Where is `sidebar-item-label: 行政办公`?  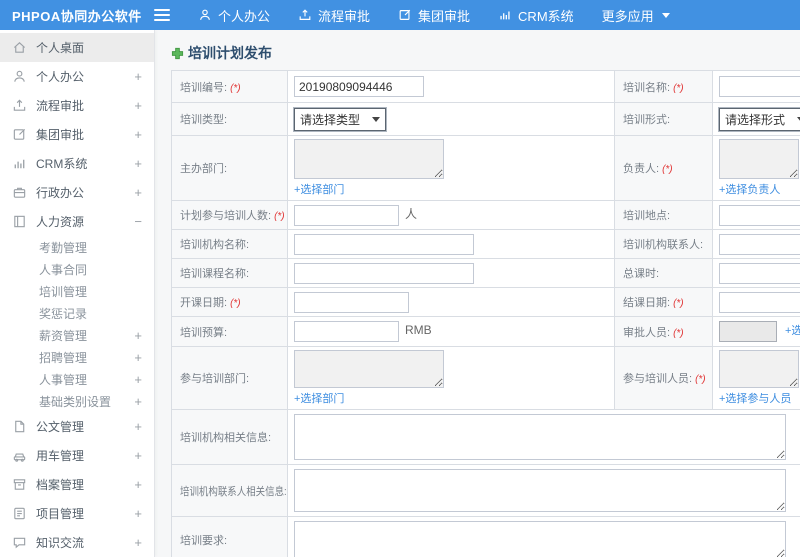 sidebar-item-label: 行政办公 is located at coordinates (60, 193).